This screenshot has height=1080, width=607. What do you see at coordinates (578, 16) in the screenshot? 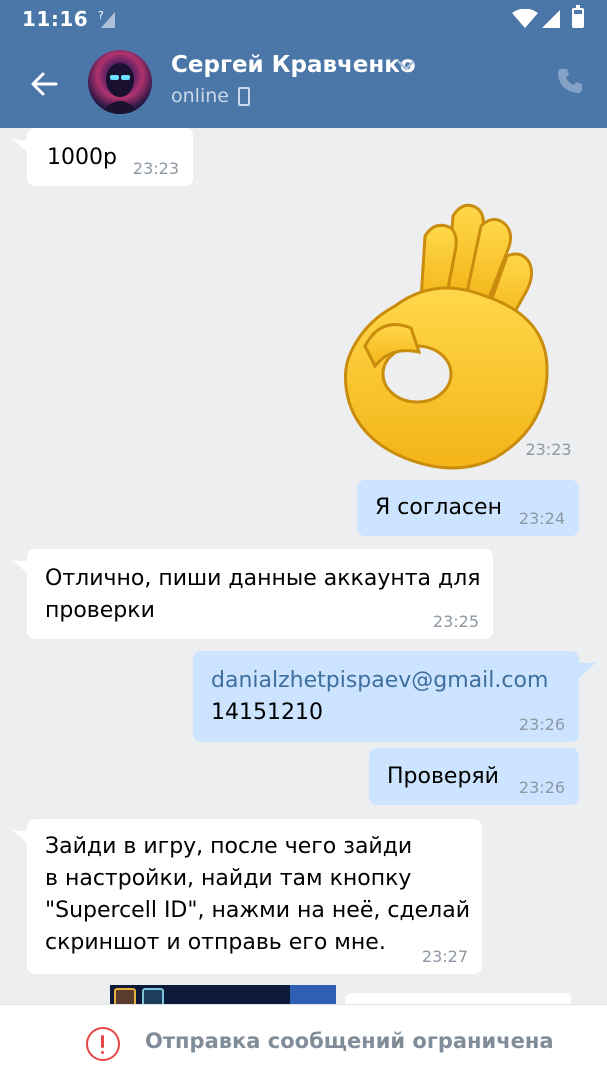
I see `battery-icon` at bounding box center [578, 16].